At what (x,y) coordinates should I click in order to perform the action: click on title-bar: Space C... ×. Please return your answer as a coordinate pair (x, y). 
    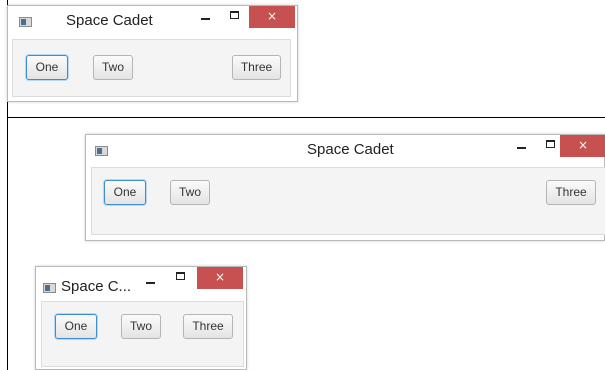
    Looking at the image, I should click on (141, 283).